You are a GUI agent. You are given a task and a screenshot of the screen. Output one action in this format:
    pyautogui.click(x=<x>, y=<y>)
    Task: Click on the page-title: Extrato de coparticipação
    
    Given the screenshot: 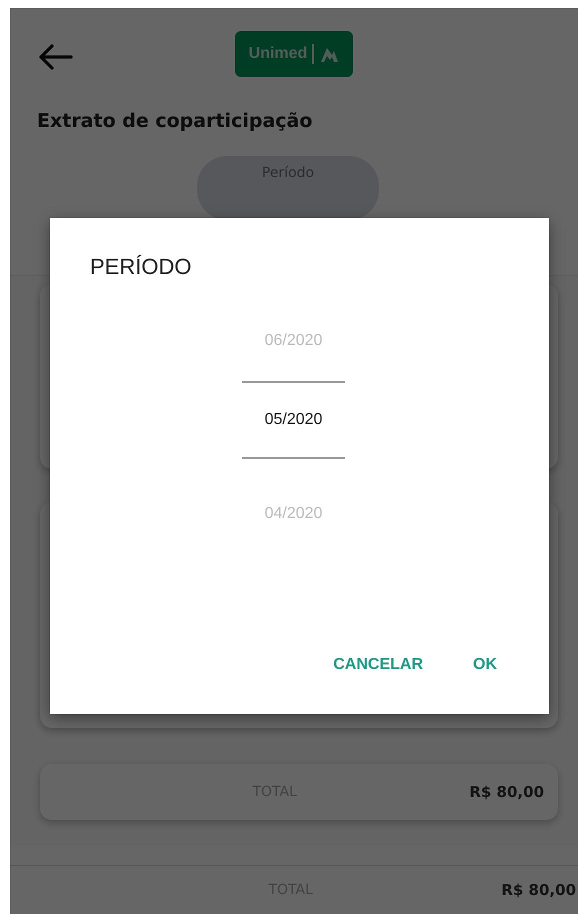 What is the action you would take?
    pyautogui.click(x=175, y=120)
    